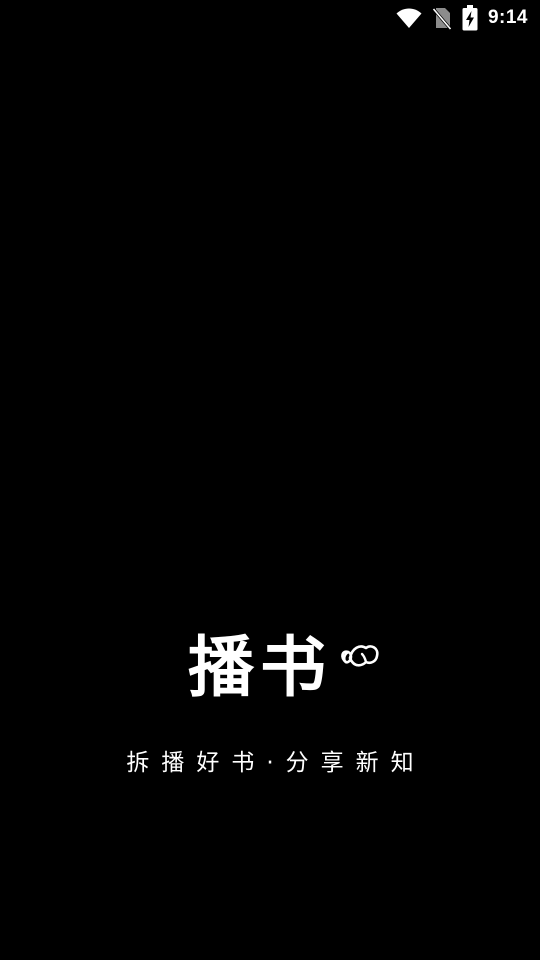 This screenshot has width=540, height=960. I want to click on status-icons: 9:14, so click(462, 18).